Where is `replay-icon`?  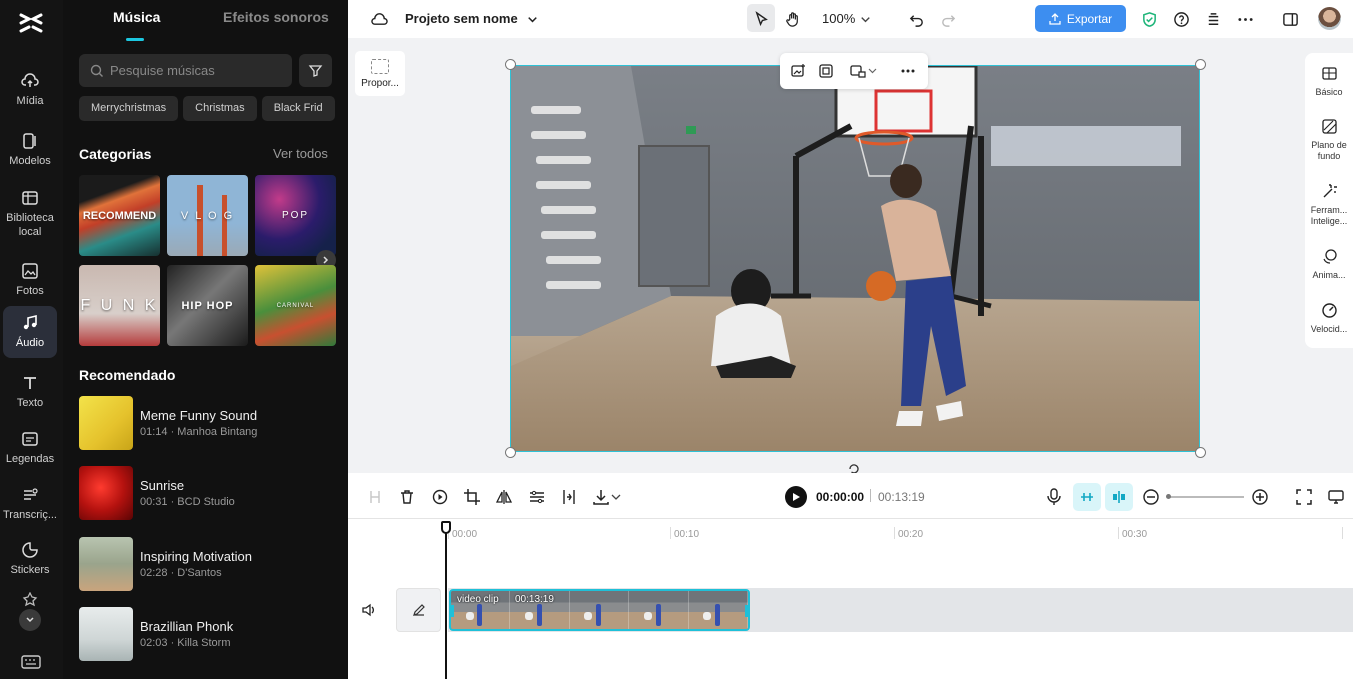
replay-icon is located at coordinates (440, 497).